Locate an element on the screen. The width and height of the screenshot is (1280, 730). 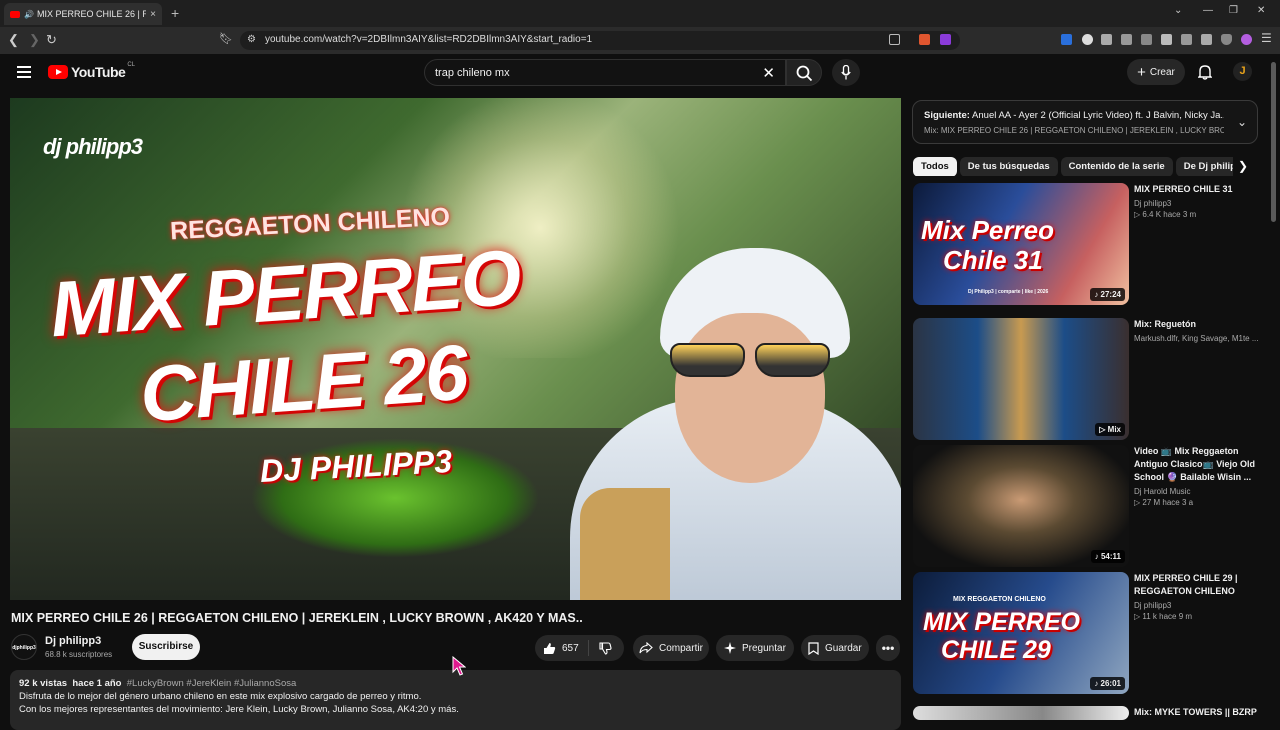
page-scrollbar is located at coordinates (1273, 142).